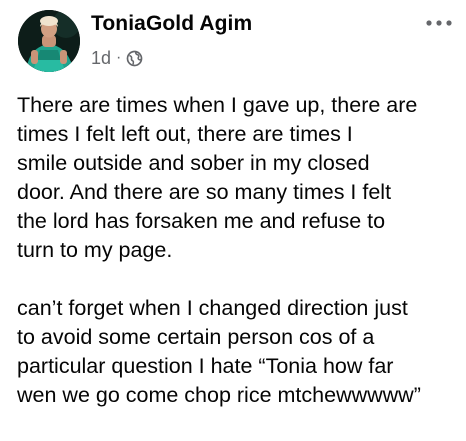 Image resolution: width=466 pixels, height=441 pixels. What do you see at coordinates (101, 58) in the screenshot?
I see `post-timestamp: 1d` at bounding box center [101, 58].